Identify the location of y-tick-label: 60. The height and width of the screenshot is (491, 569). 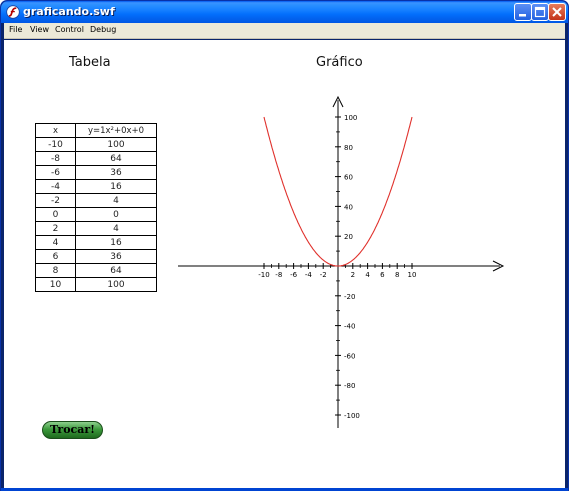
(348, 178).